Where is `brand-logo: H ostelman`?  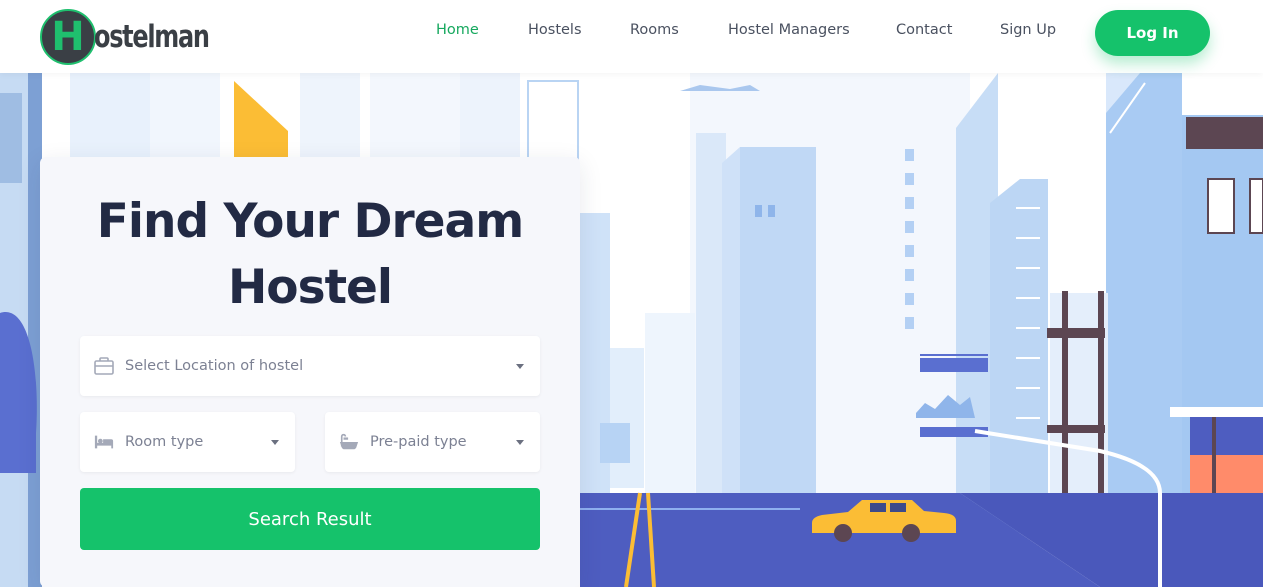 brand-logo: H ostelman is located at coordinates (133, 37).